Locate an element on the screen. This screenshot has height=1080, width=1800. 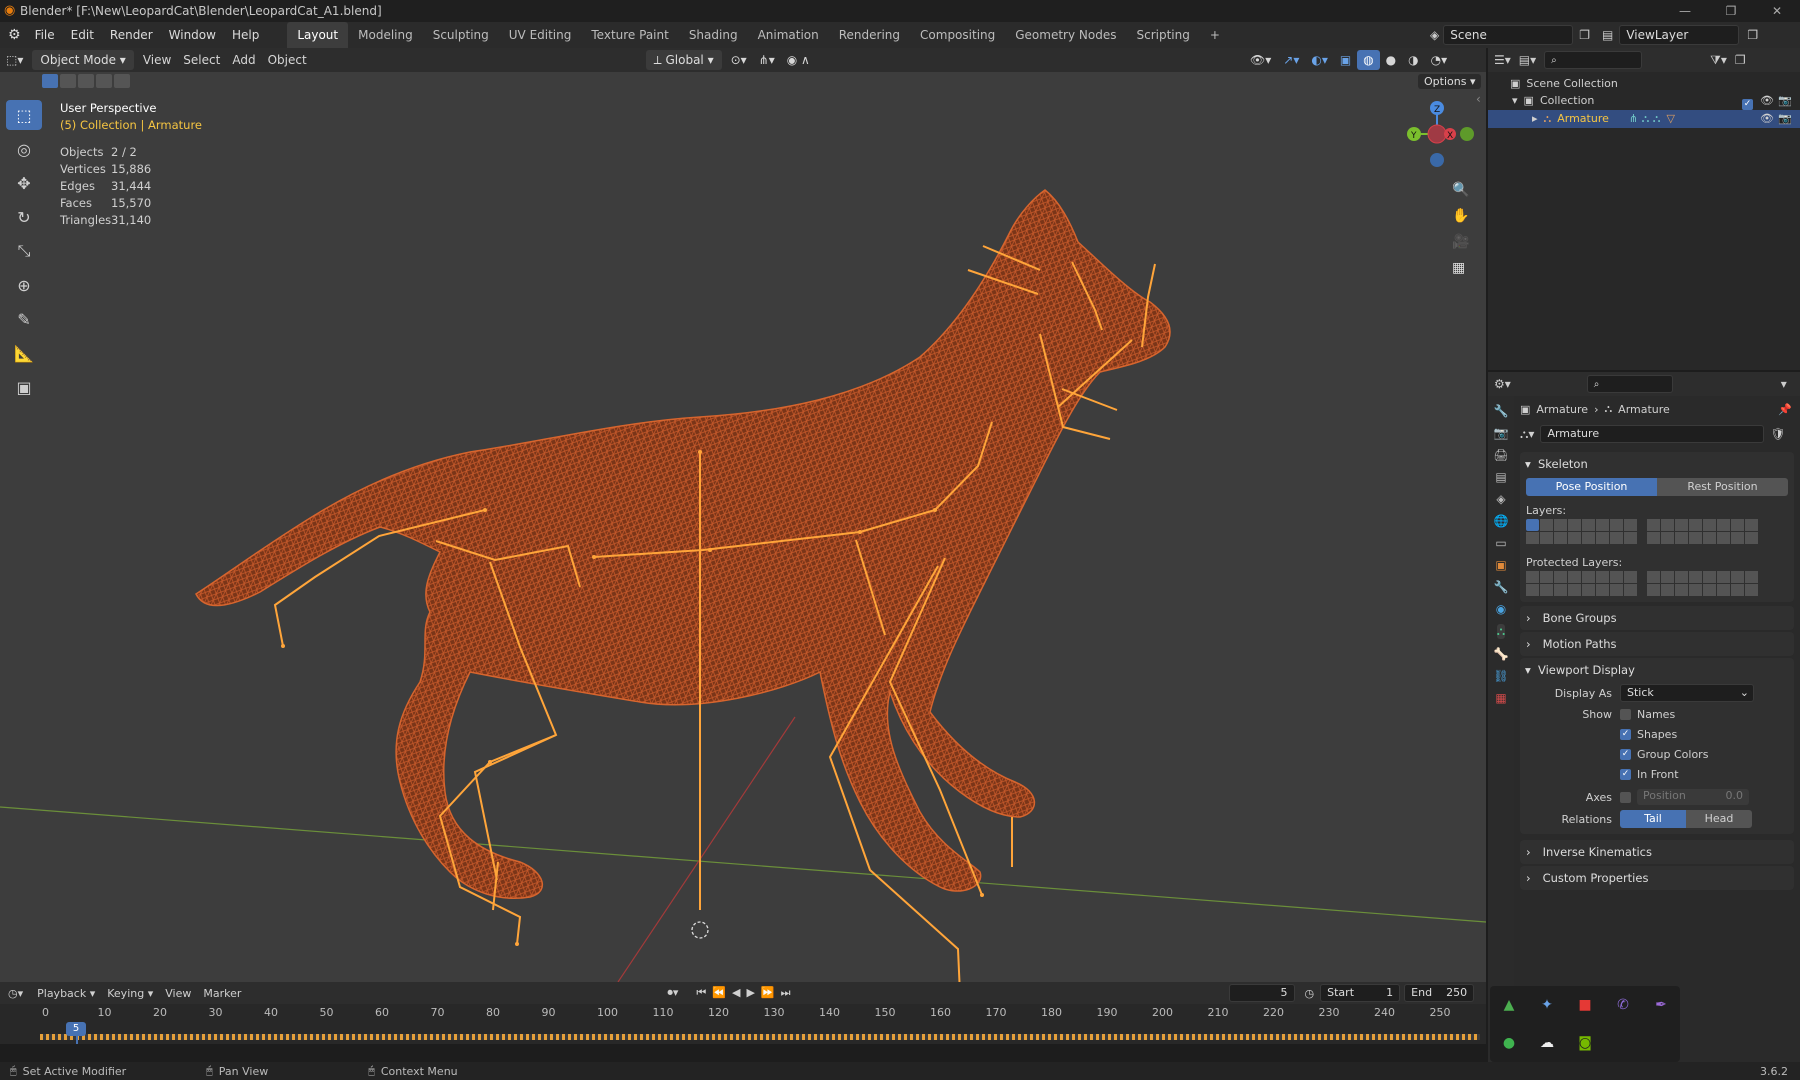
rest-position-button: Rest Position is located at coordinates (1722, 487).